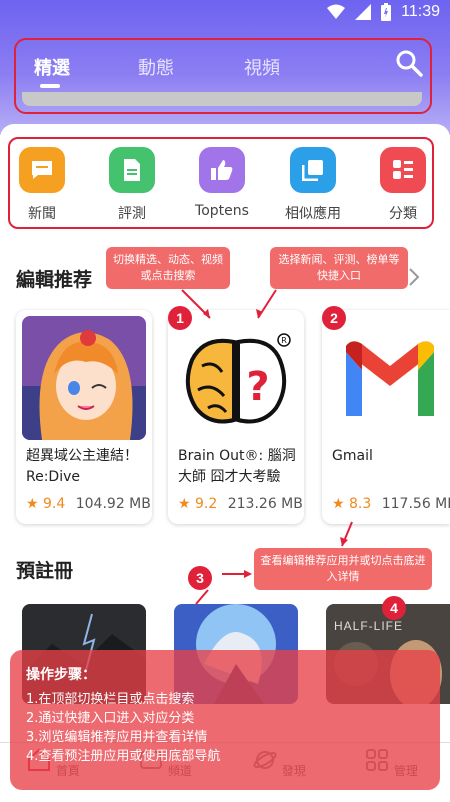  What do you see at coordinates (117, 737) in the screenshot?
I see `instruction-step: 3.浏览编辑推荐应用并查看详情` at bounding box center [117, 737].